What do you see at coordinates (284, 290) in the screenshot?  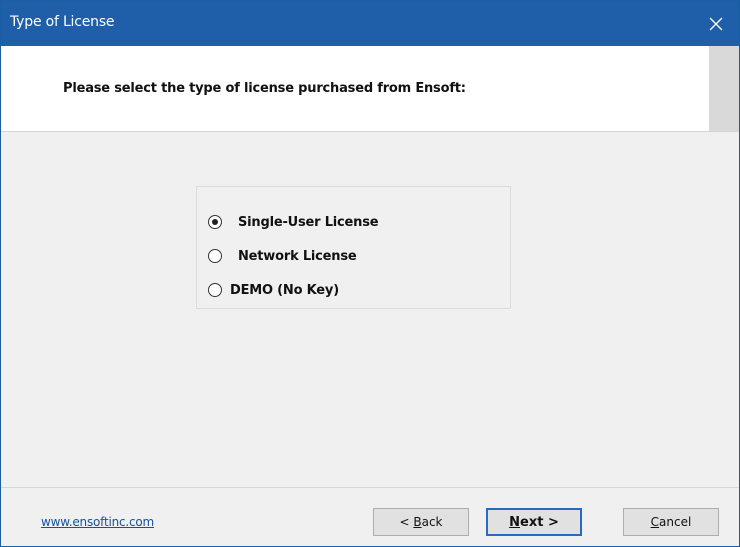 I see `radio-label: DEMO (No Key)` at bounding box center [284, 290].